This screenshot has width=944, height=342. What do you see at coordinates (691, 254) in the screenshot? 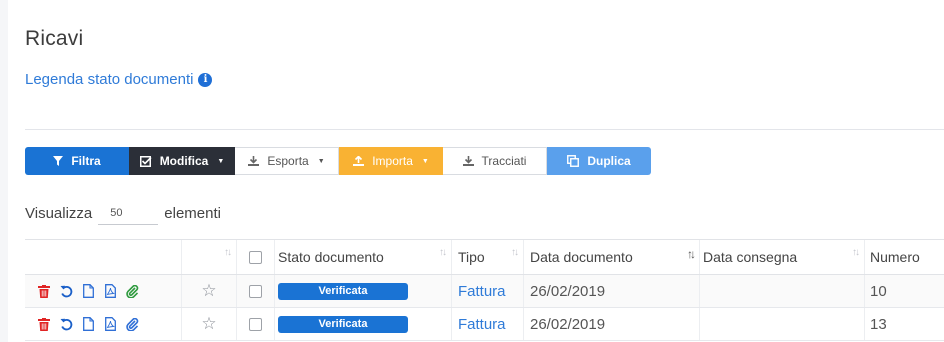
I see `sort-desc-icon: ↑↓` at bounding box center [691, 254].